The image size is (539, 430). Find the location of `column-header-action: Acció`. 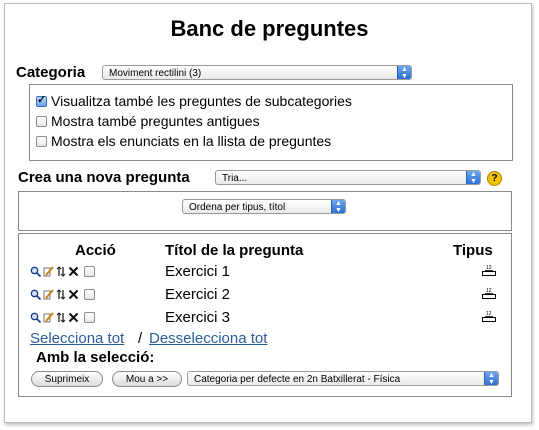

column-header-action: Acció is located at coordinates (95, 250).